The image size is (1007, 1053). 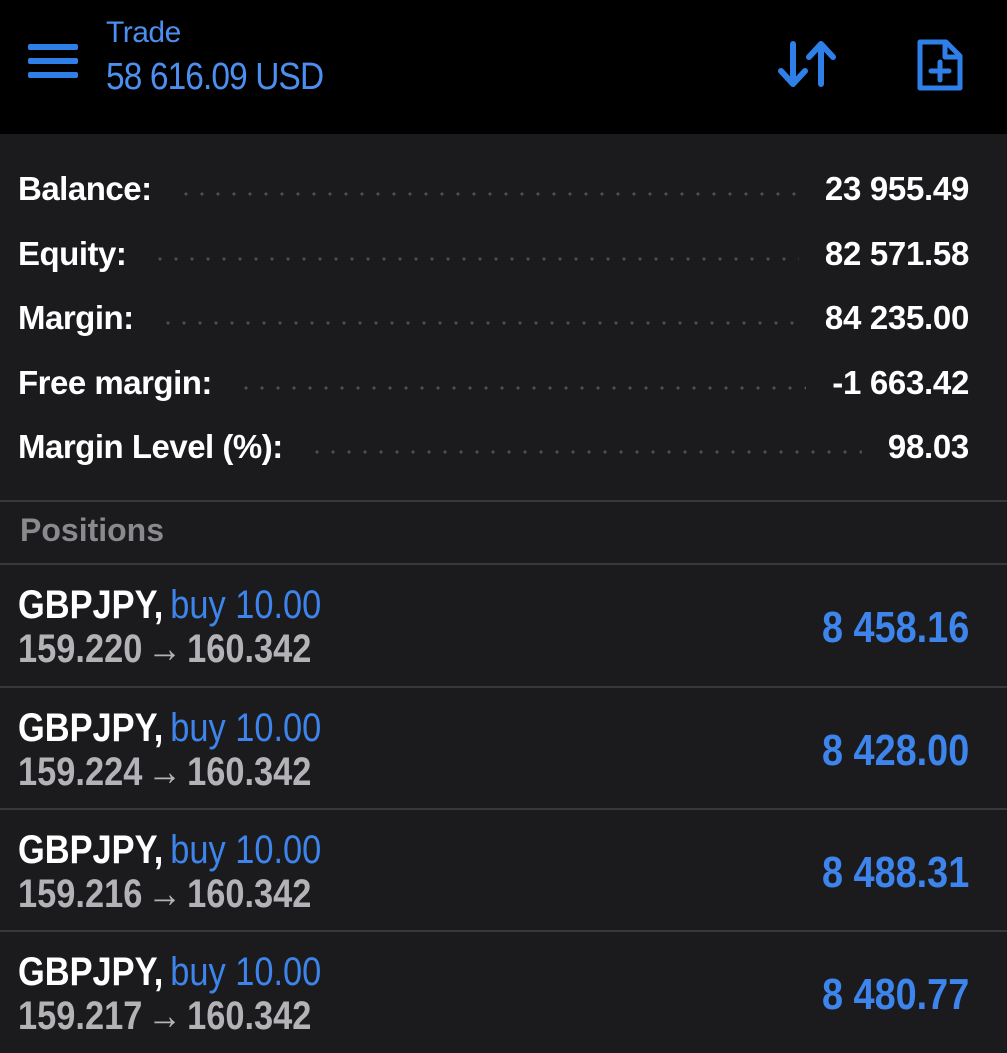 I want to click on position-prices: 159.220 → 160.342, so click(x=164, y=649).